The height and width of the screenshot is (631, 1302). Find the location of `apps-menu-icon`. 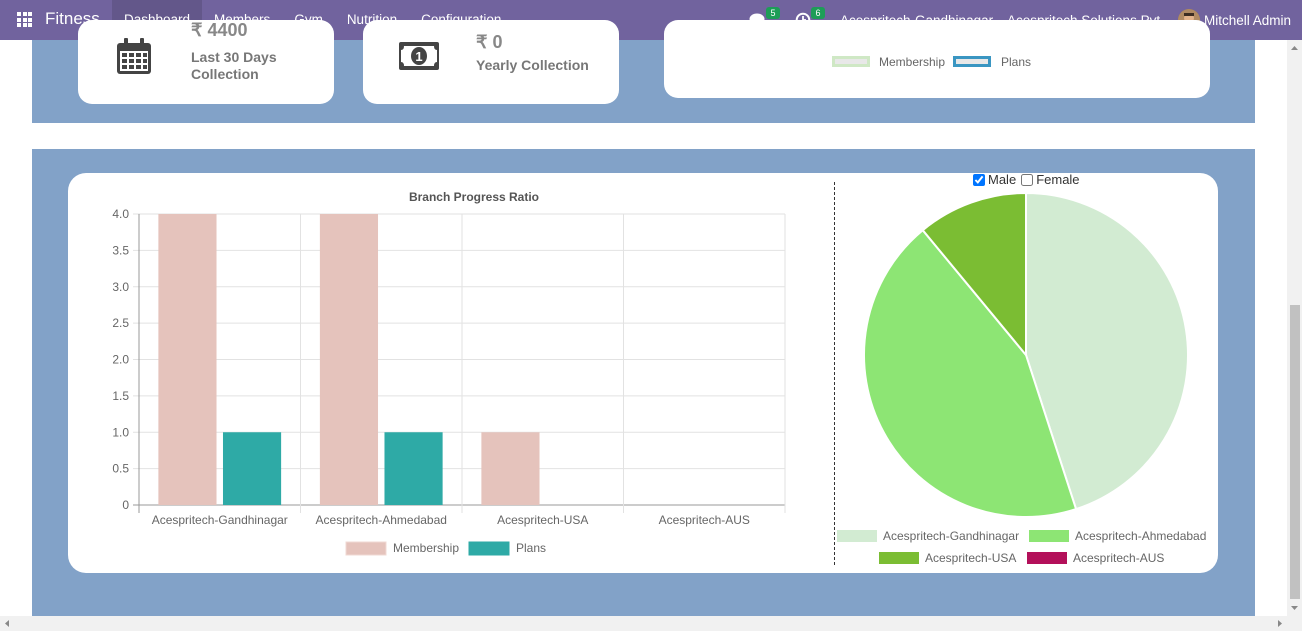

apps-menu-icon is located at coordinates (24, 19).